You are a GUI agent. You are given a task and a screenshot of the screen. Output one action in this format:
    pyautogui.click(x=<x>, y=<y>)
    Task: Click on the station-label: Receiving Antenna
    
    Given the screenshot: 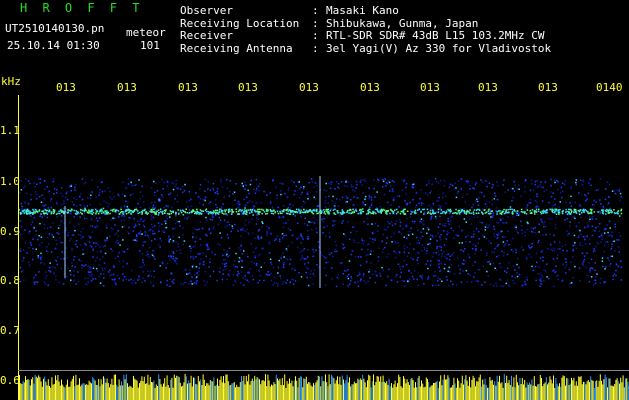 What is the action you would take?
    pyautogui.click(x=236, y=48)
    